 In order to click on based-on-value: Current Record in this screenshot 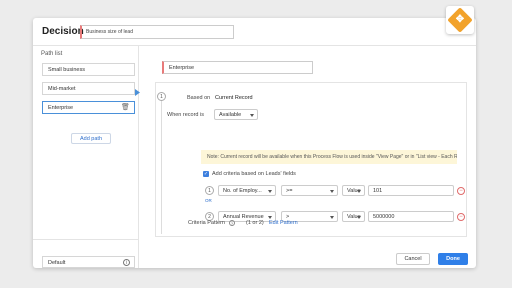, I will do `click(234, 98)`.